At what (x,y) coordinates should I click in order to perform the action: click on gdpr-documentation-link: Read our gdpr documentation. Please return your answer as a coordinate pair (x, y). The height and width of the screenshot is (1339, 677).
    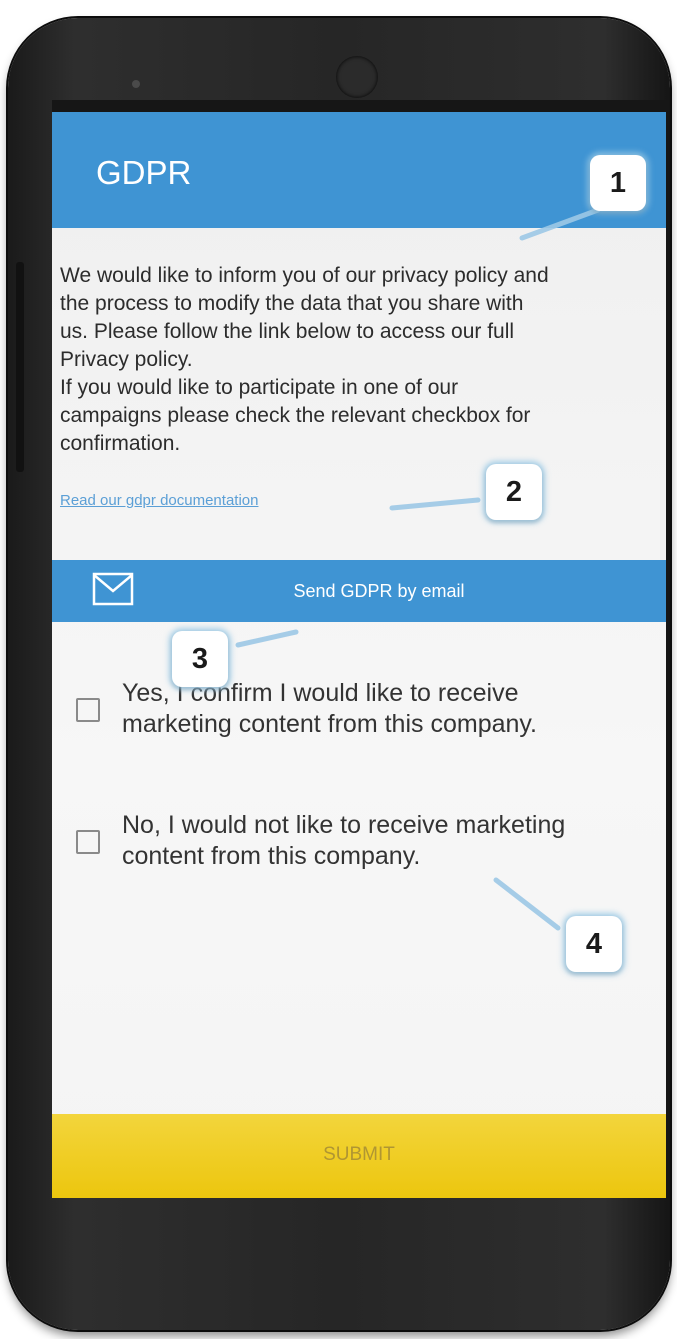
    Looking at the image, I should click on (159, 500).